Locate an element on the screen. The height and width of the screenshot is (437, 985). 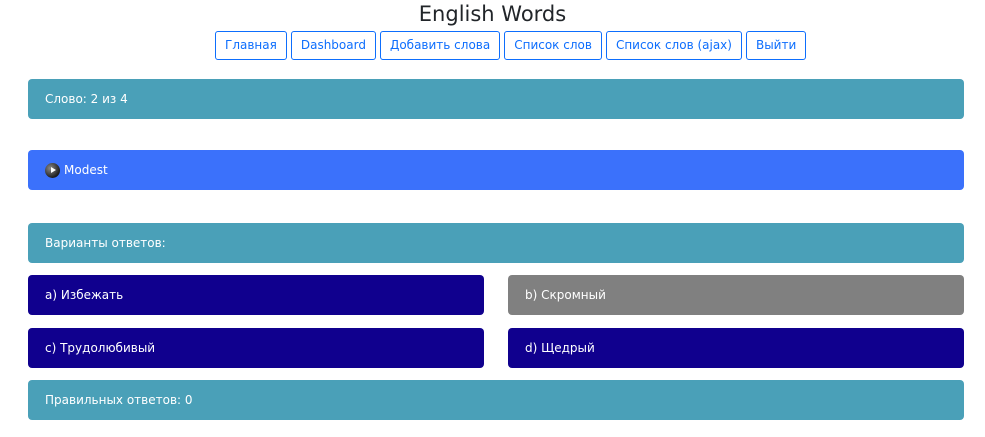
variants-label: Варианты ответов: is located at coordinates (105, 243).